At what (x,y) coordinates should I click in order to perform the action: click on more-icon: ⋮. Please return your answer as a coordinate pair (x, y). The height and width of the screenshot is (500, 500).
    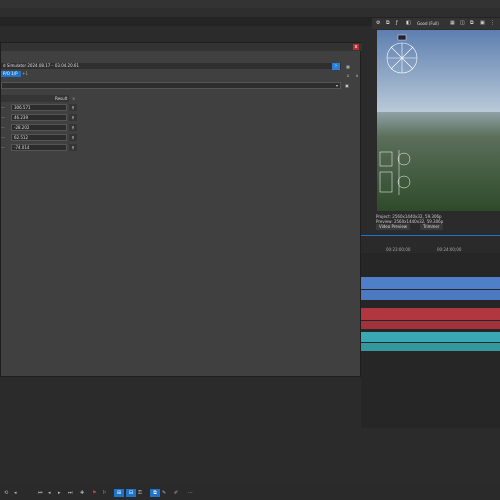
    Looking at the image, I should click on (492, 23).